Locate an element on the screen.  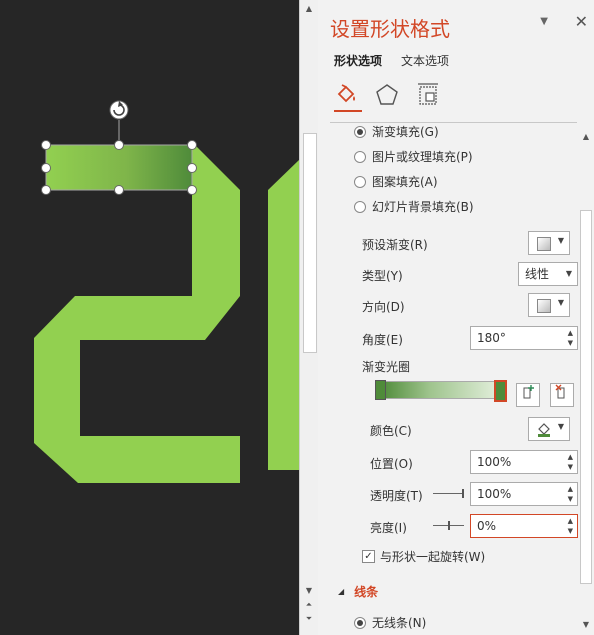
brightness-value: 0% is located at coordinates (487, 526).